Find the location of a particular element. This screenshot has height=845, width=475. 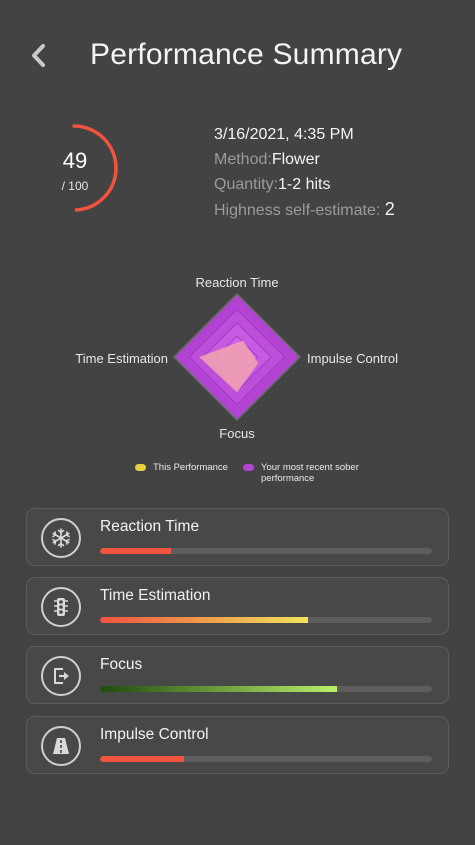

legend-this-performance: This Performance is located at coordinates (181, 467).